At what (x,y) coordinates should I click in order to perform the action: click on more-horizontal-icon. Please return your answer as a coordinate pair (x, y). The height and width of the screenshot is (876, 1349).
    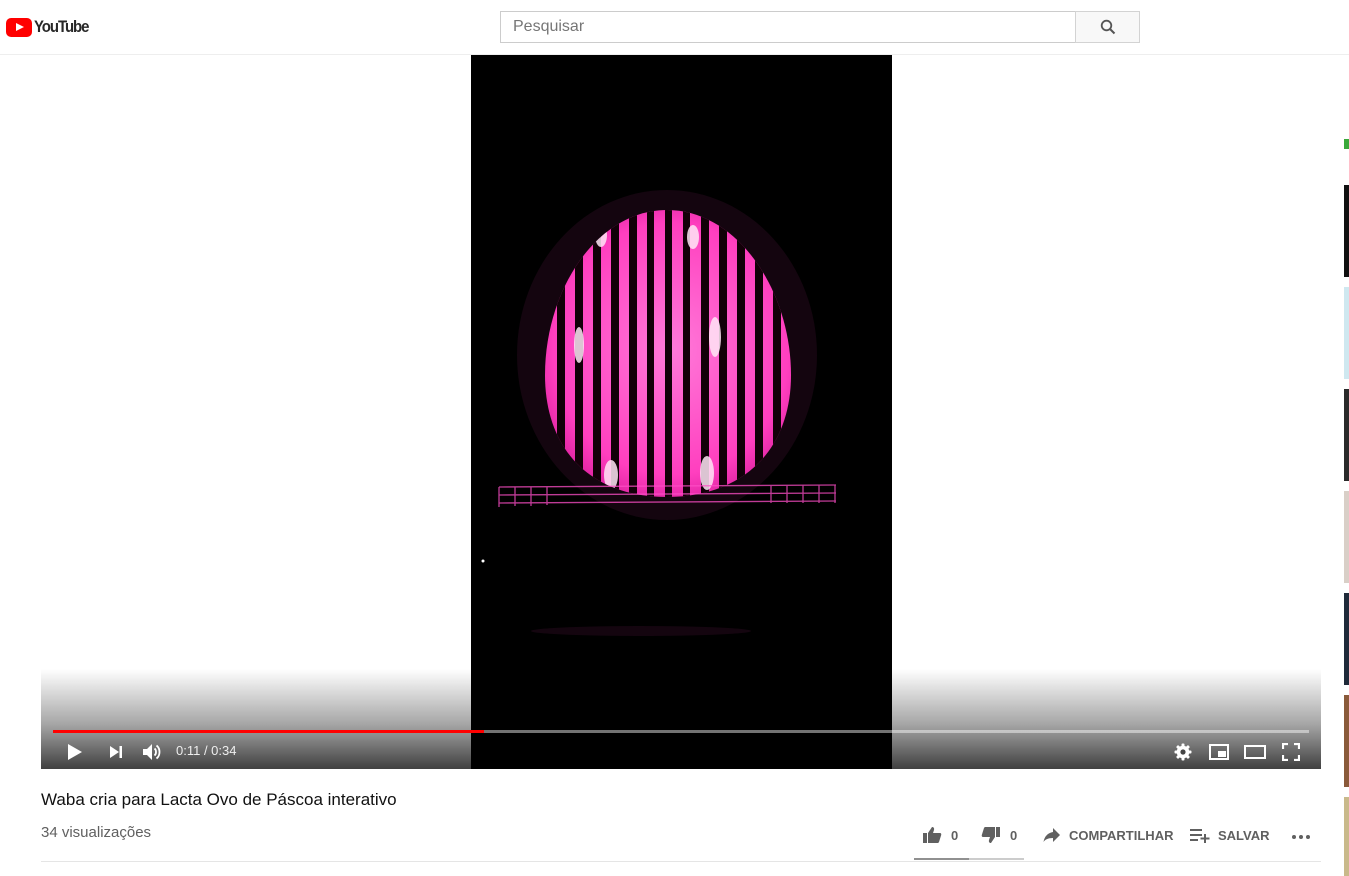
    Looking at the image, I should click on (1301, 837).